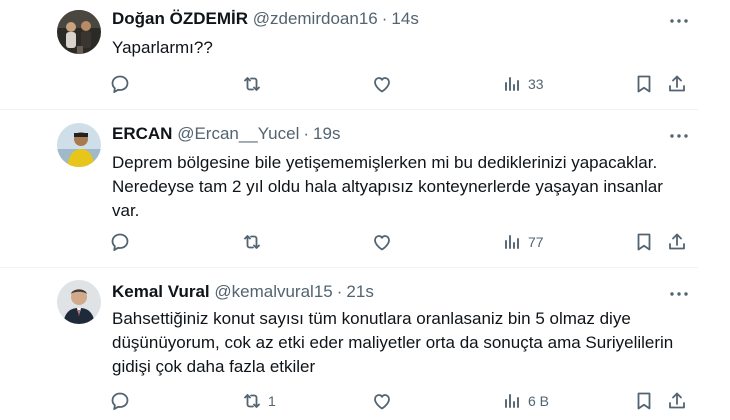  Describe the element at coordinates (536, 242) in the screenshot. I see `view-count: 77` at that location.